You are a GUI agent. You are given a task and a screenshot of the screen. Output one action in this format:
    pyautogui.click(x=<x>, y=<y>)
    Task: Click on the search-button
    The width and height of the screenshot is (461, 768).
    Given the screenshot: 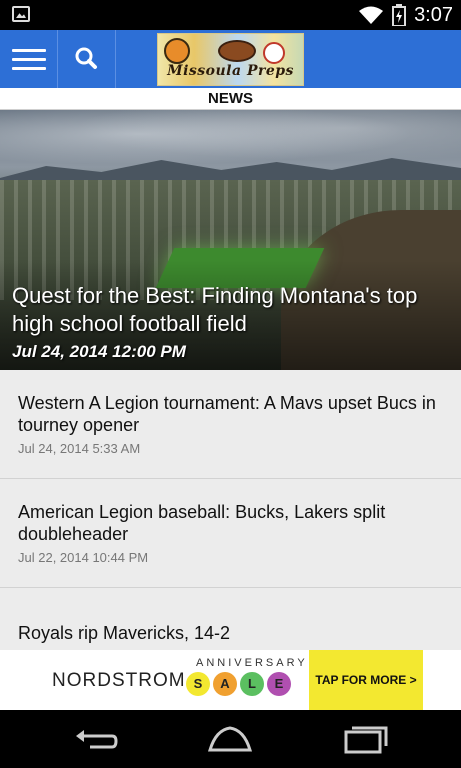 What is the action you would take?
    pyautogui.click(x=87, y=59)
    